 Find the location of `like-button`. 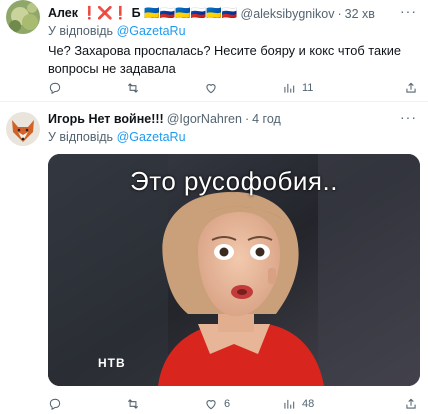

like-button is located at coordinates (243, 88).